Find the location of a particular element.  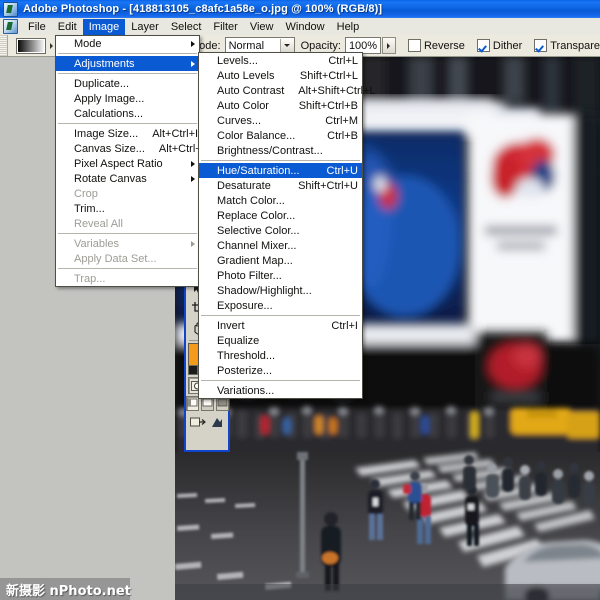

adjustments-item-hue-saturation: Hue/Saturation... Ctrl+U is located at coordinates (280, 170).